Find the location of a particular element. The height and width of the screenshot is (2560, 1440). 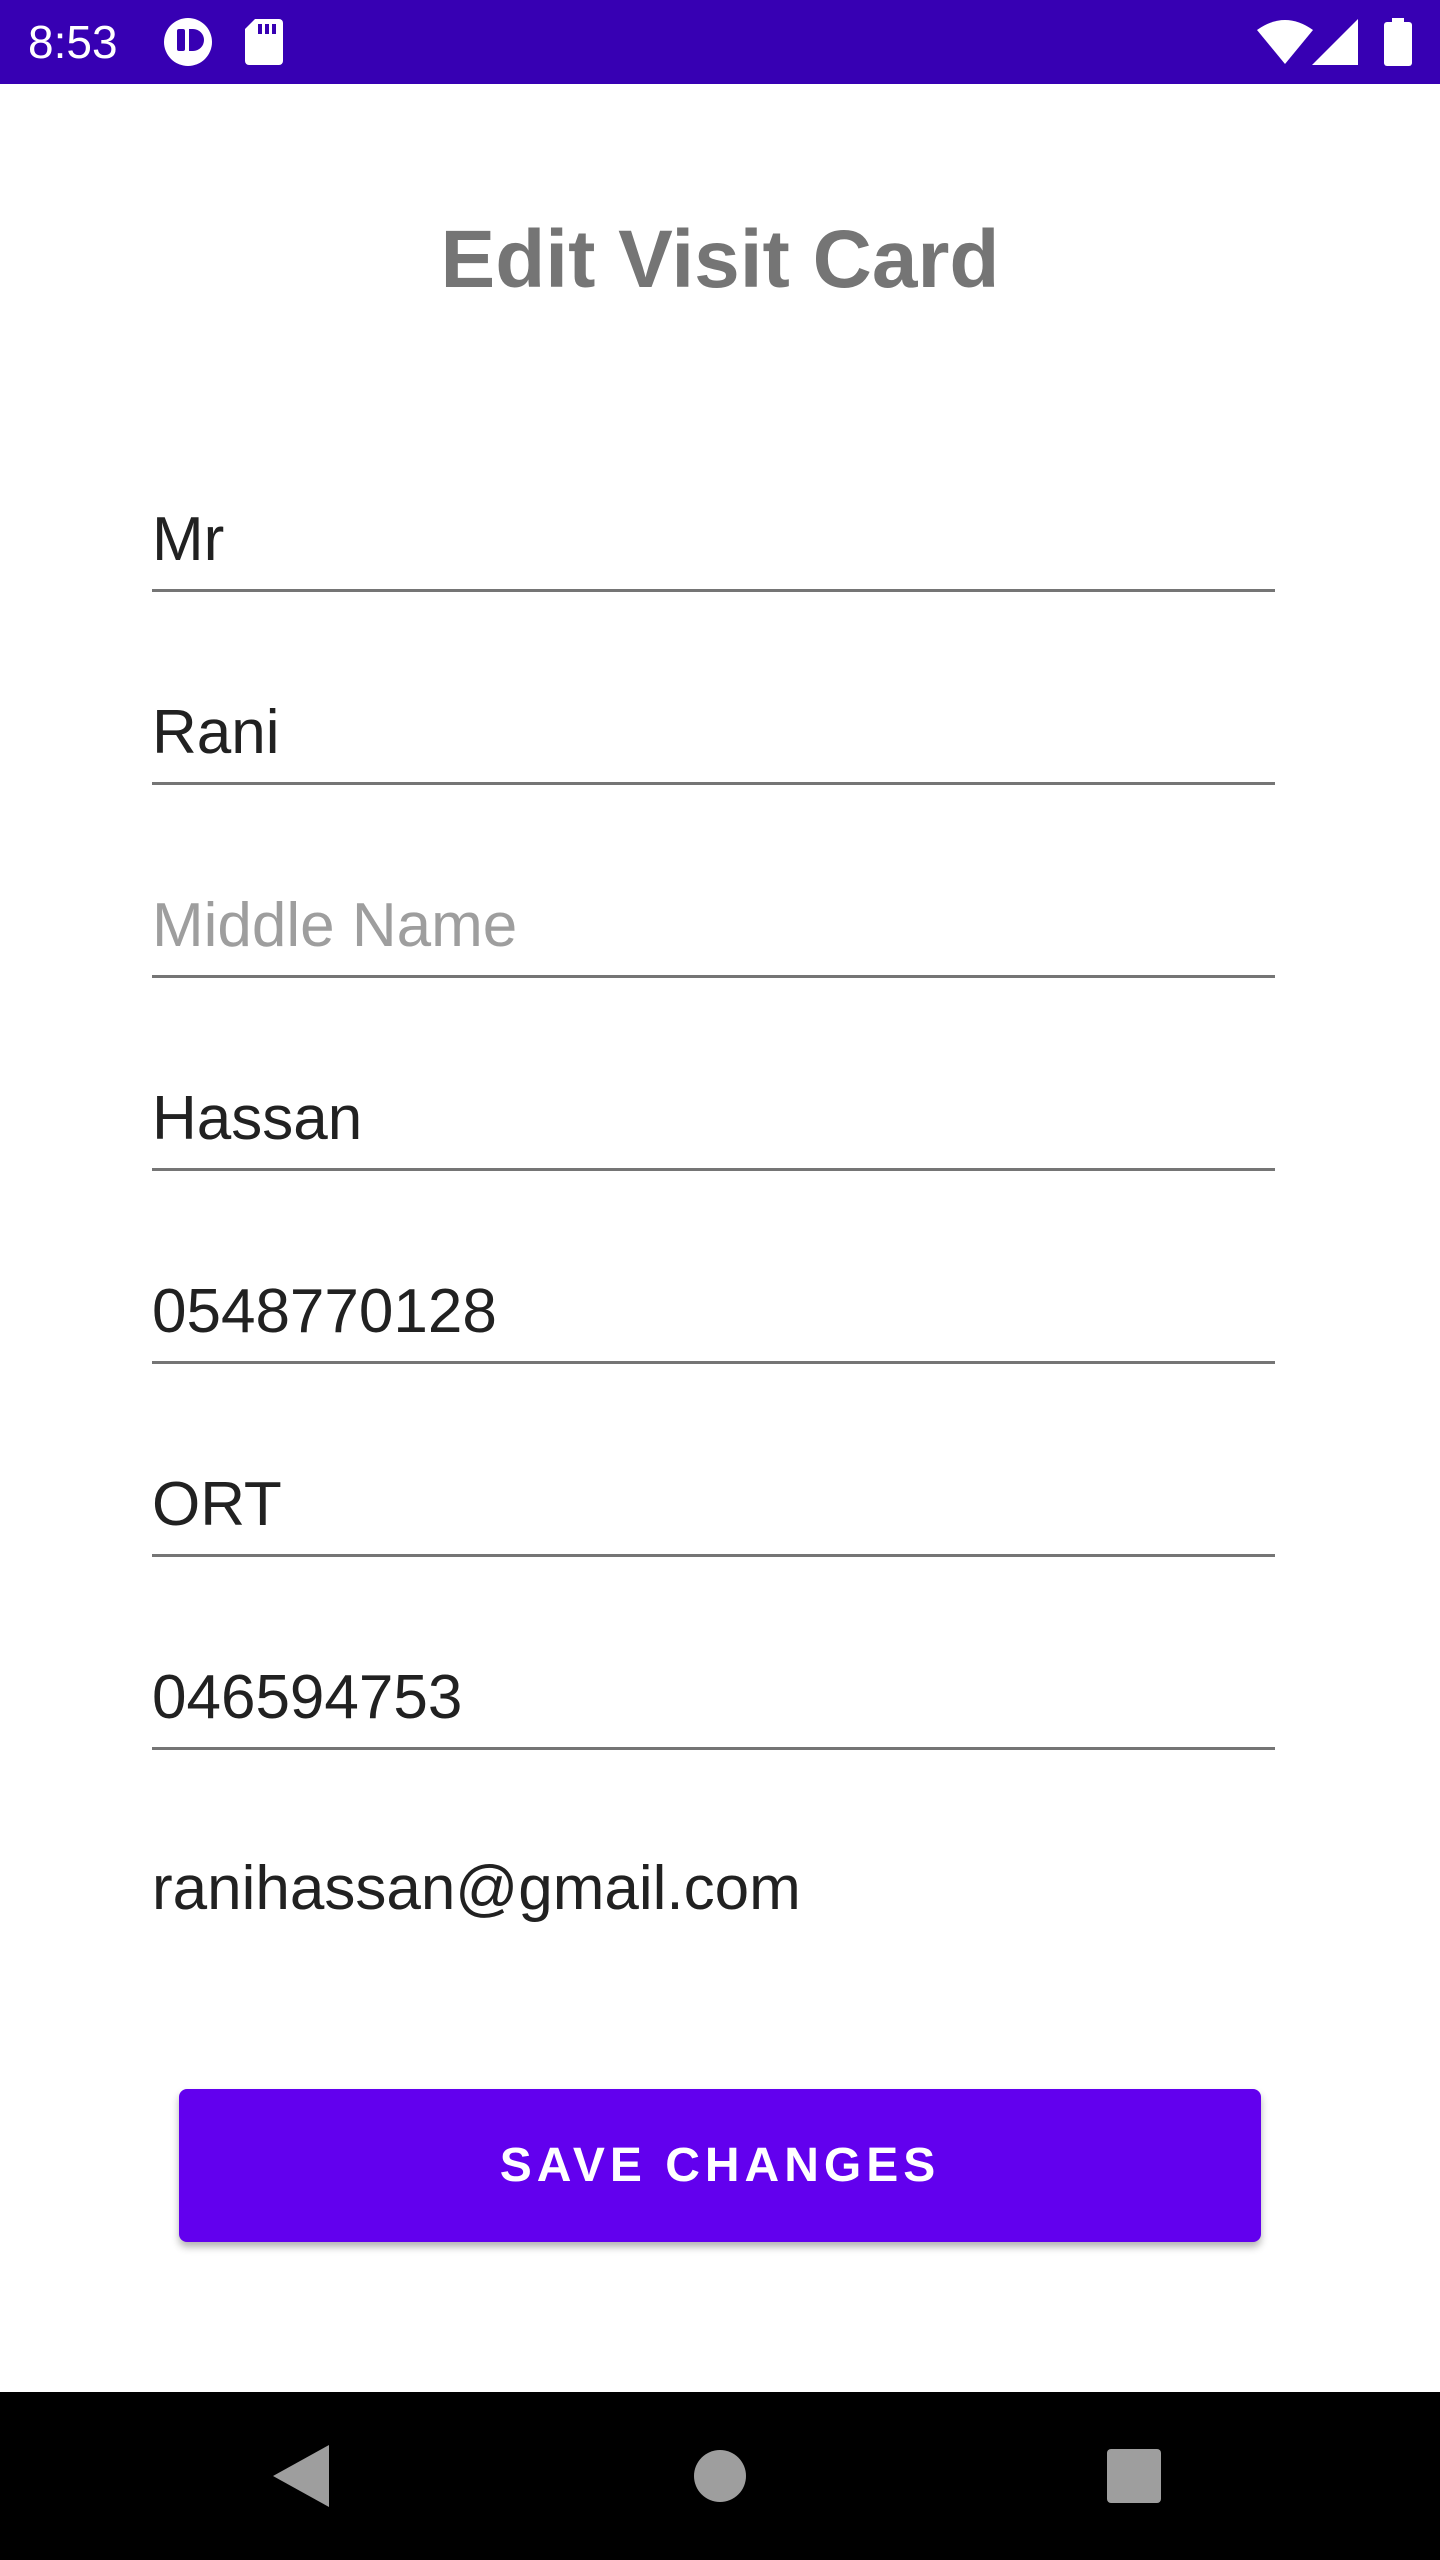

save-changes-button: SAVE CHANGES is located at coordinates (720, 2165).